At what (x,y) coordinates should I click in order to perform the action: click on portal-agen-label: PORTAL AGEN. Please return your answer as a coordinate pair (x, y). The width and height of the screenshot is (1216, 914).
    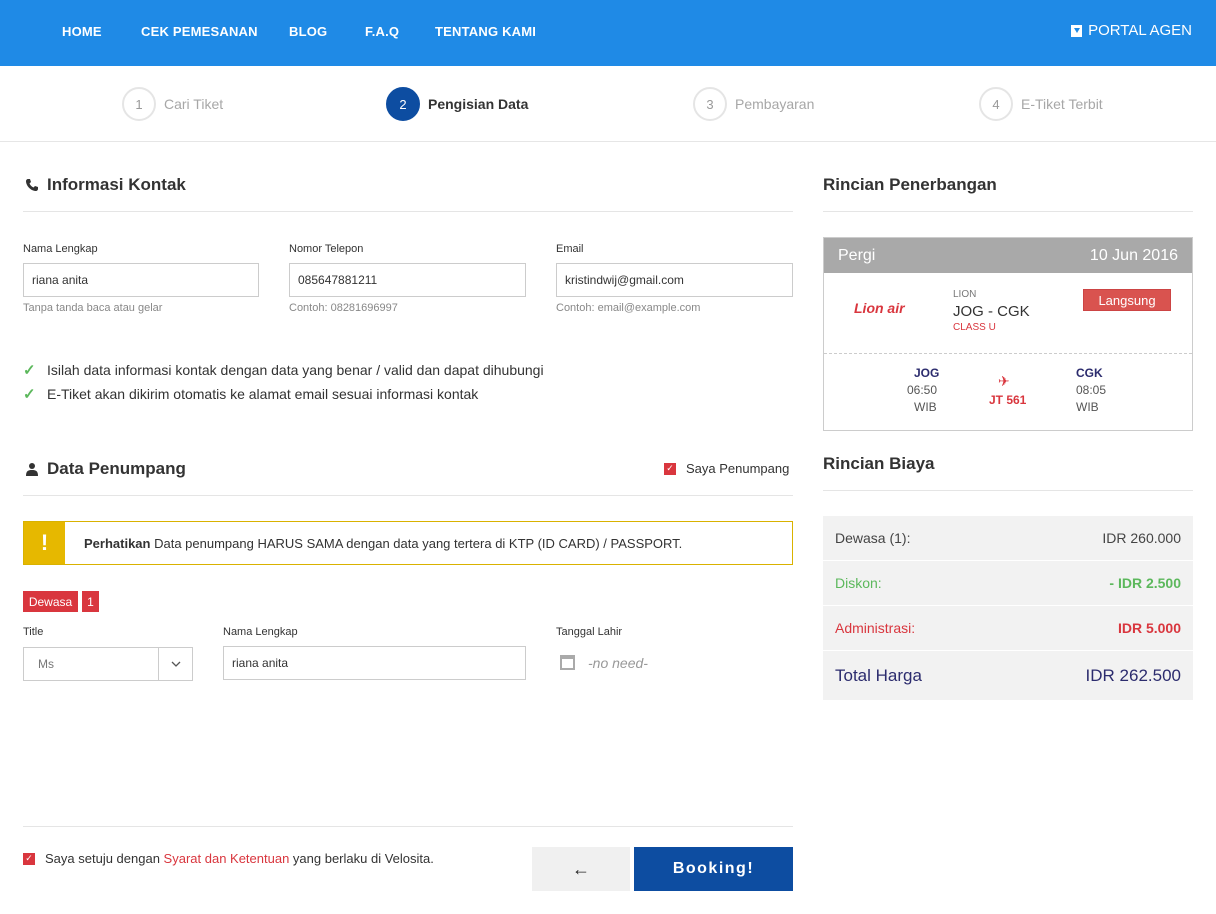
    Looking at the image, I should click on (1140, 30).